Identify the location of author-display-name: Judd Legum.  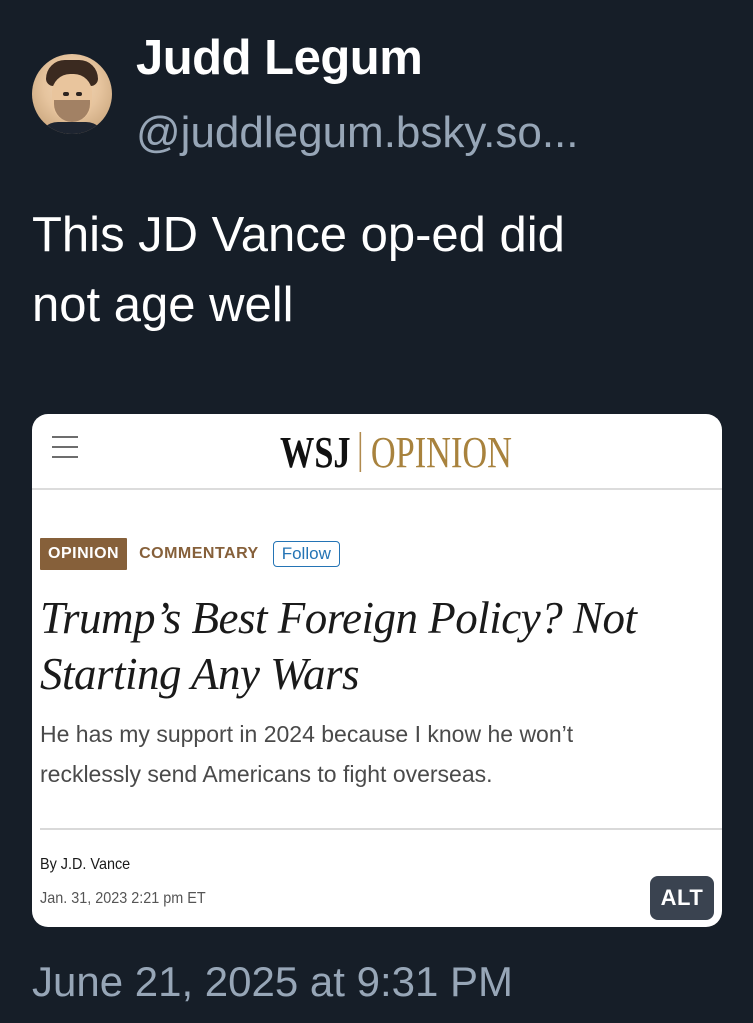
(279, 58).